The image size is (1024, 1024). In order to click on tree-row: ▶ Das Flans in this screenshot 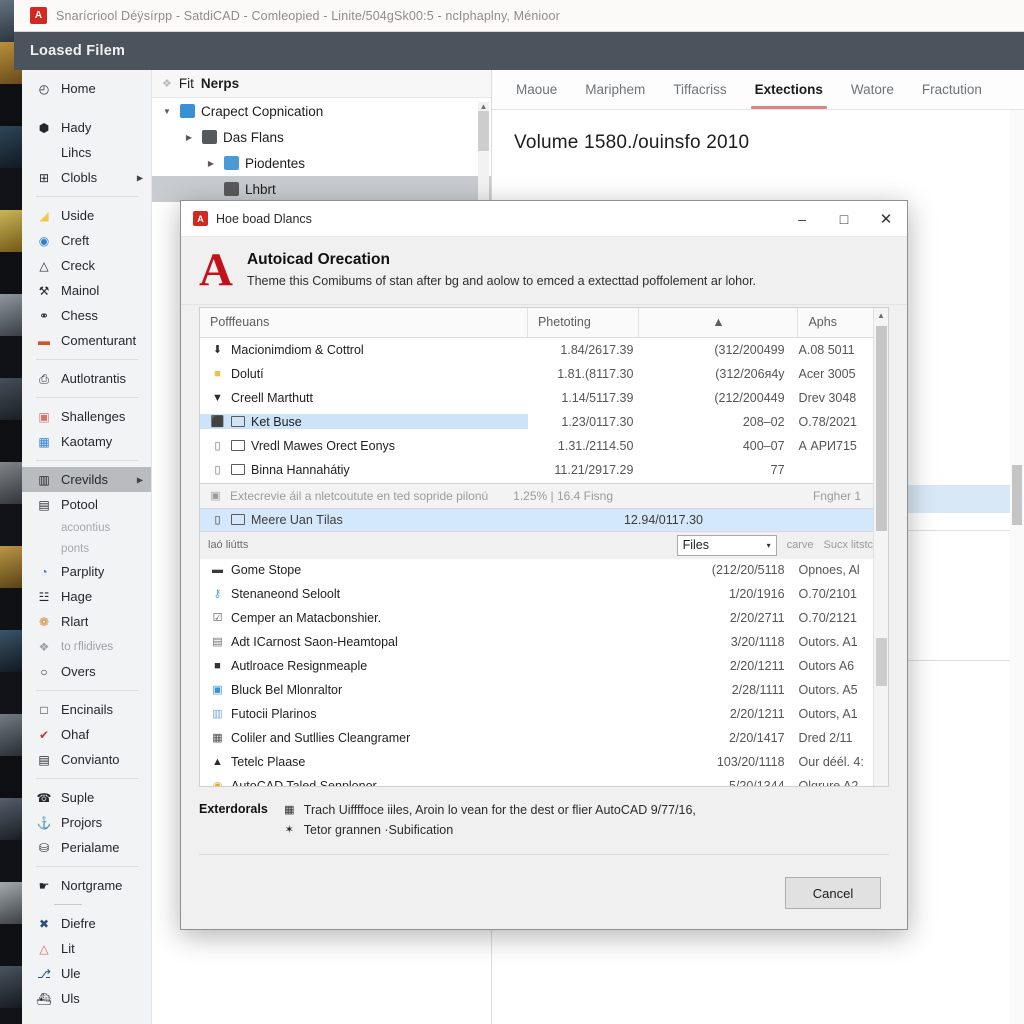, I will do `click(321, 137)`.